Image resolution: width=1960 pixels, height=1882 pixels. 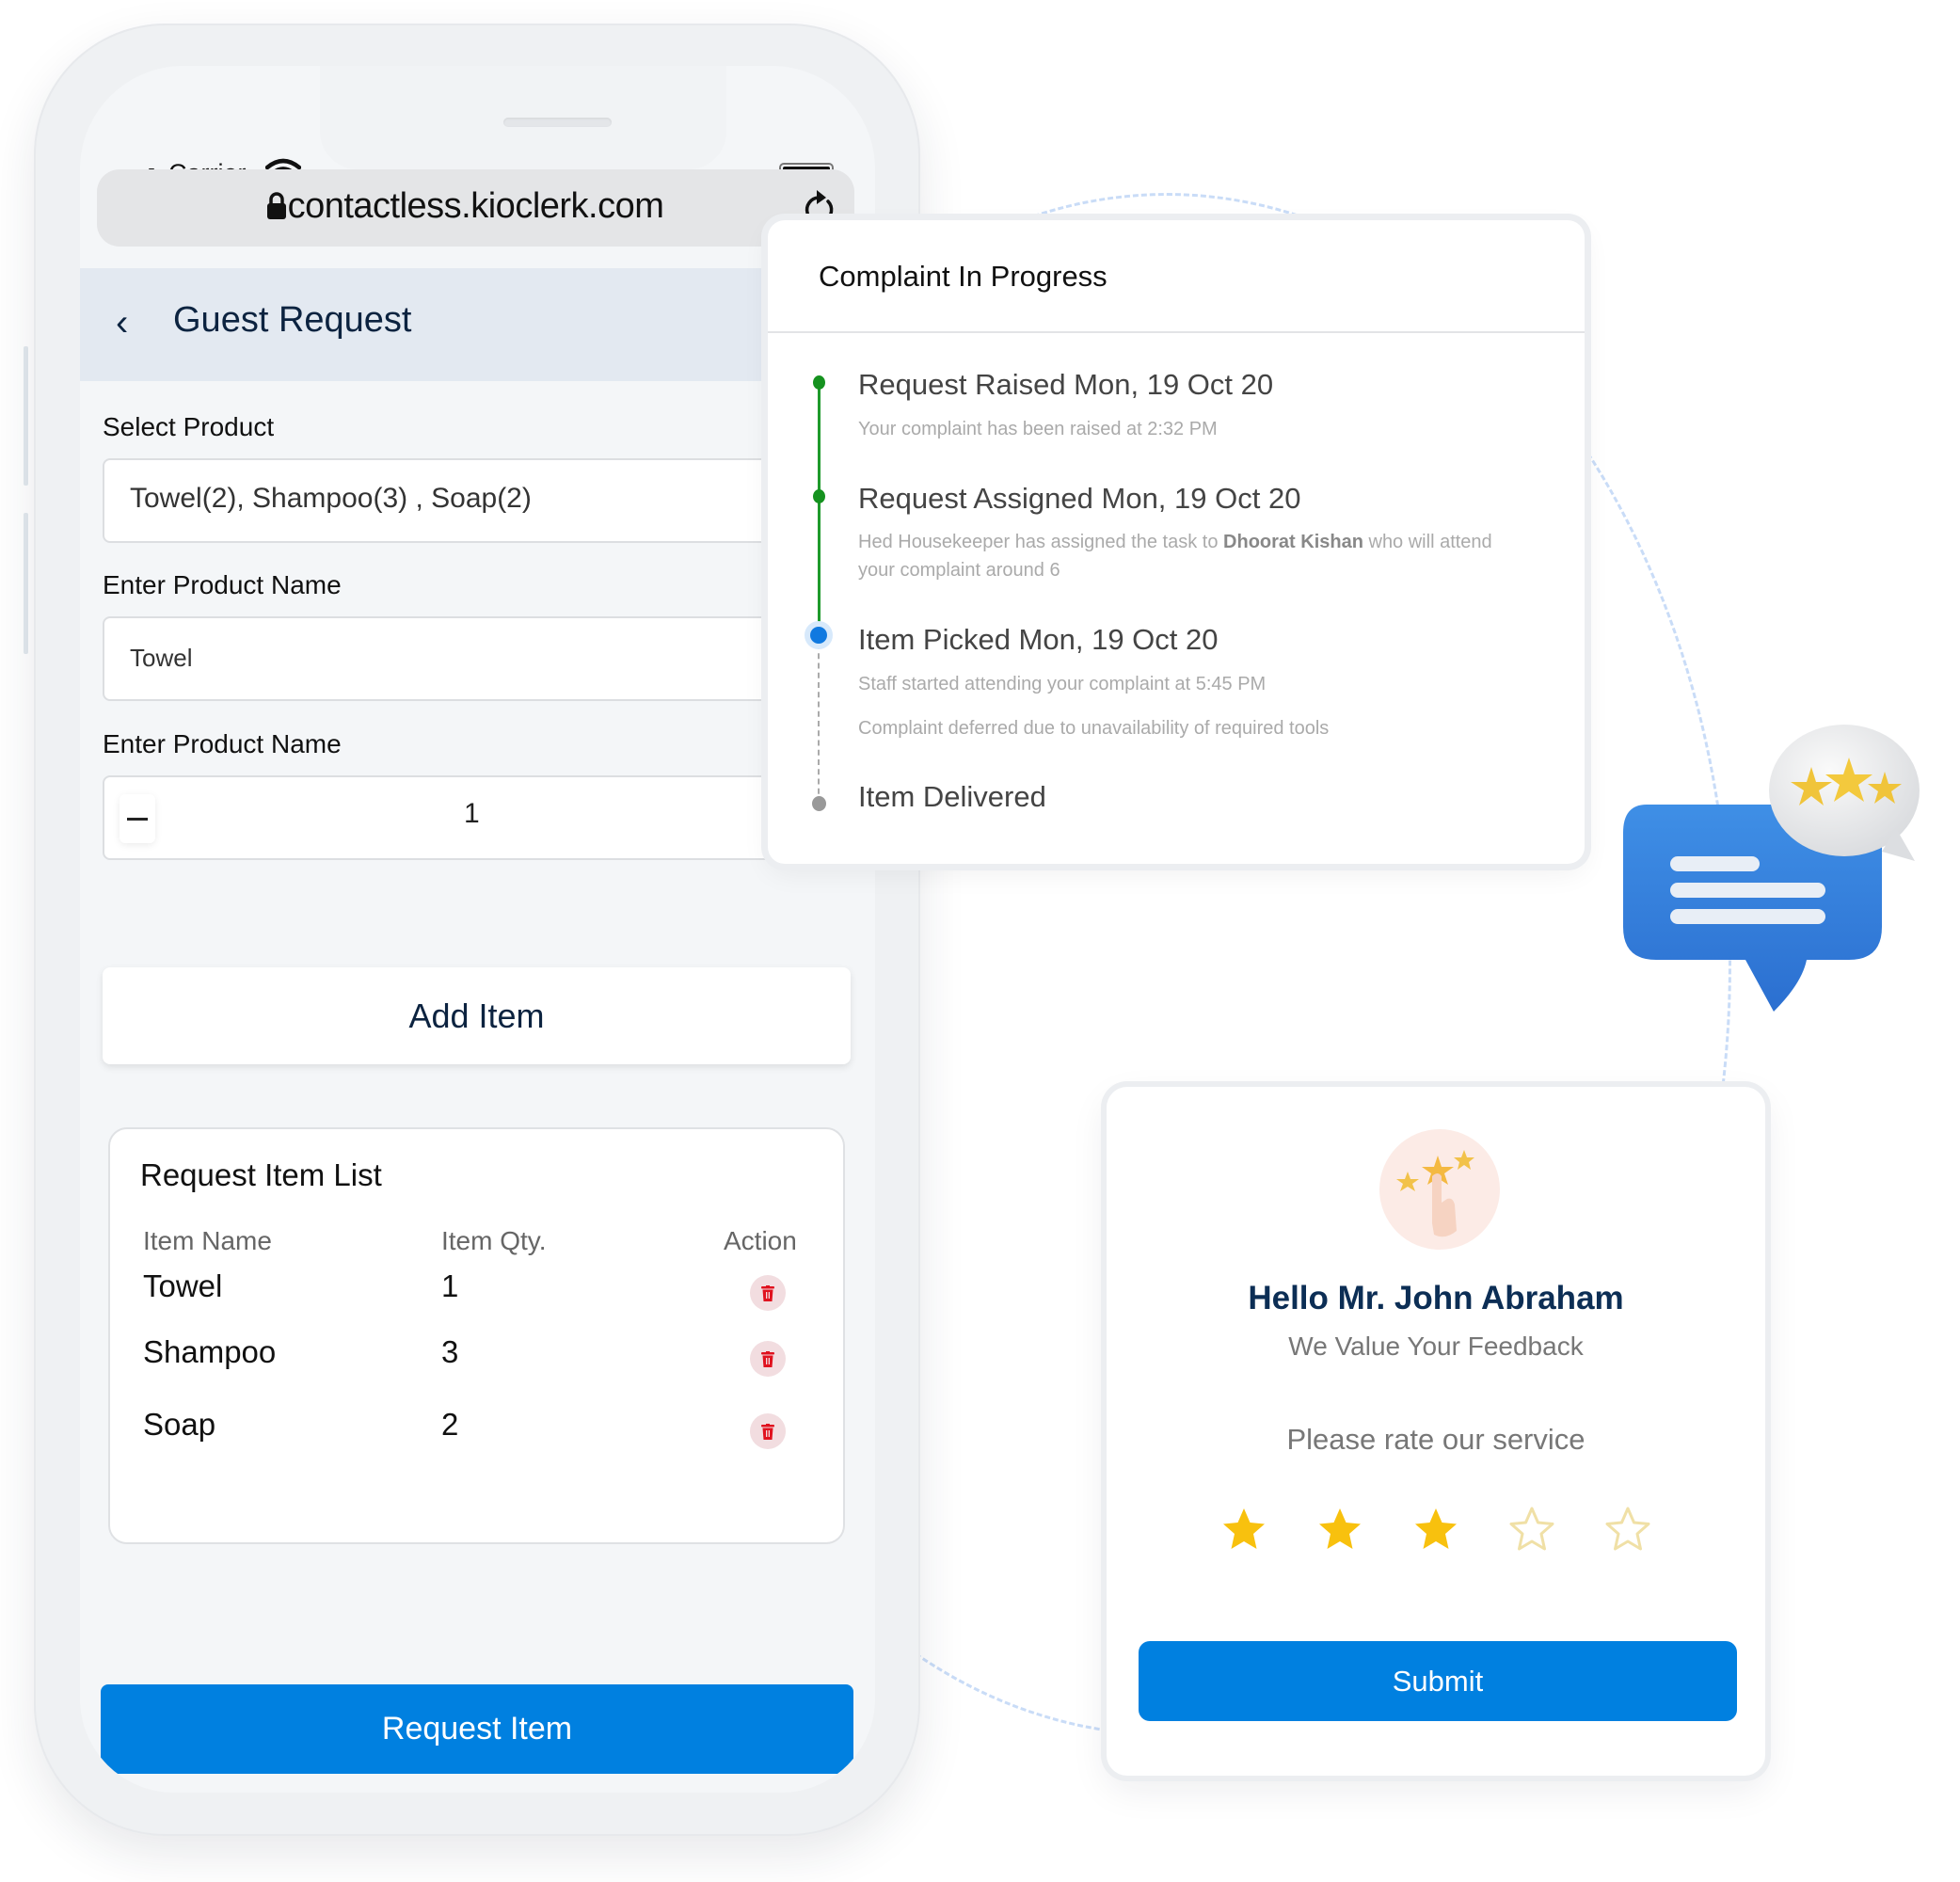 What do you see at coordinates (1438, 1681) in the screenshot?
I see `submit-button: Submit` at bounding box center [1438, 1681].